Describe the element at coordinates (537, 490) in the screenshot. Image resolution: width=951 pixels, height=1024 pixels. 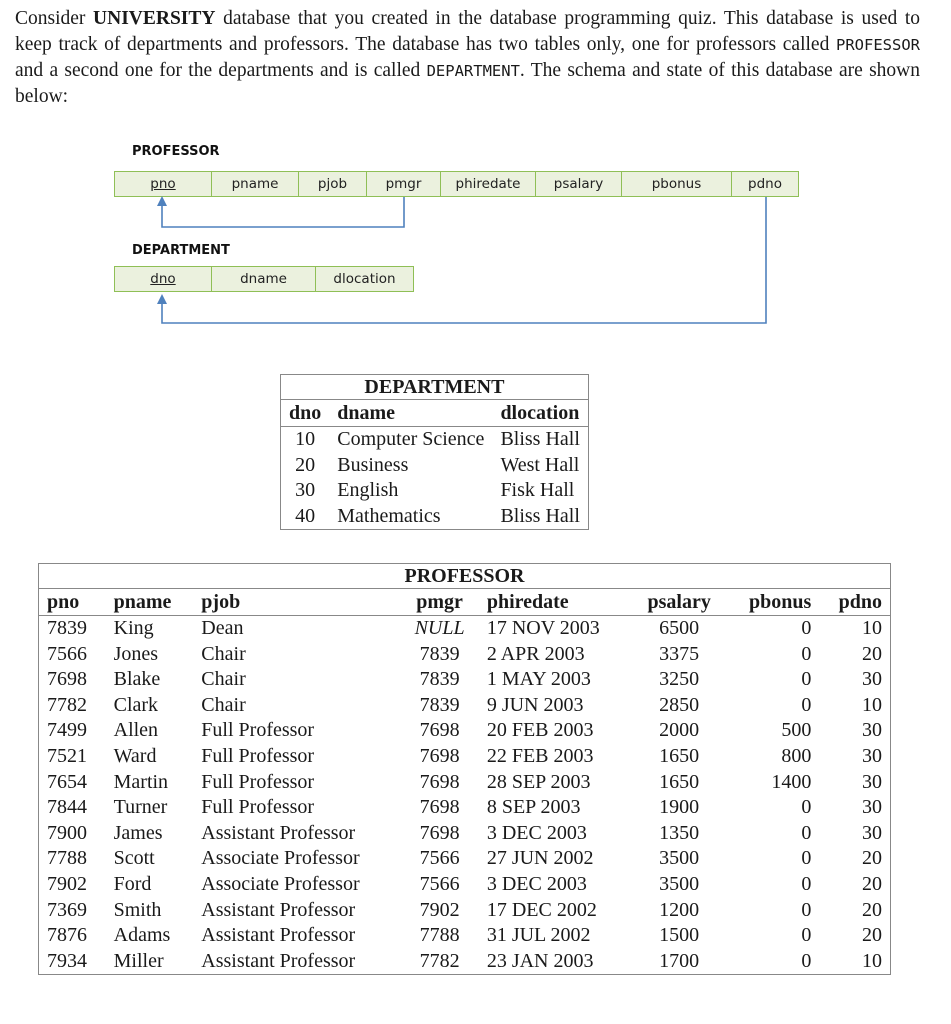
I see `cell-dlocation: Fisk Hall` at that location.